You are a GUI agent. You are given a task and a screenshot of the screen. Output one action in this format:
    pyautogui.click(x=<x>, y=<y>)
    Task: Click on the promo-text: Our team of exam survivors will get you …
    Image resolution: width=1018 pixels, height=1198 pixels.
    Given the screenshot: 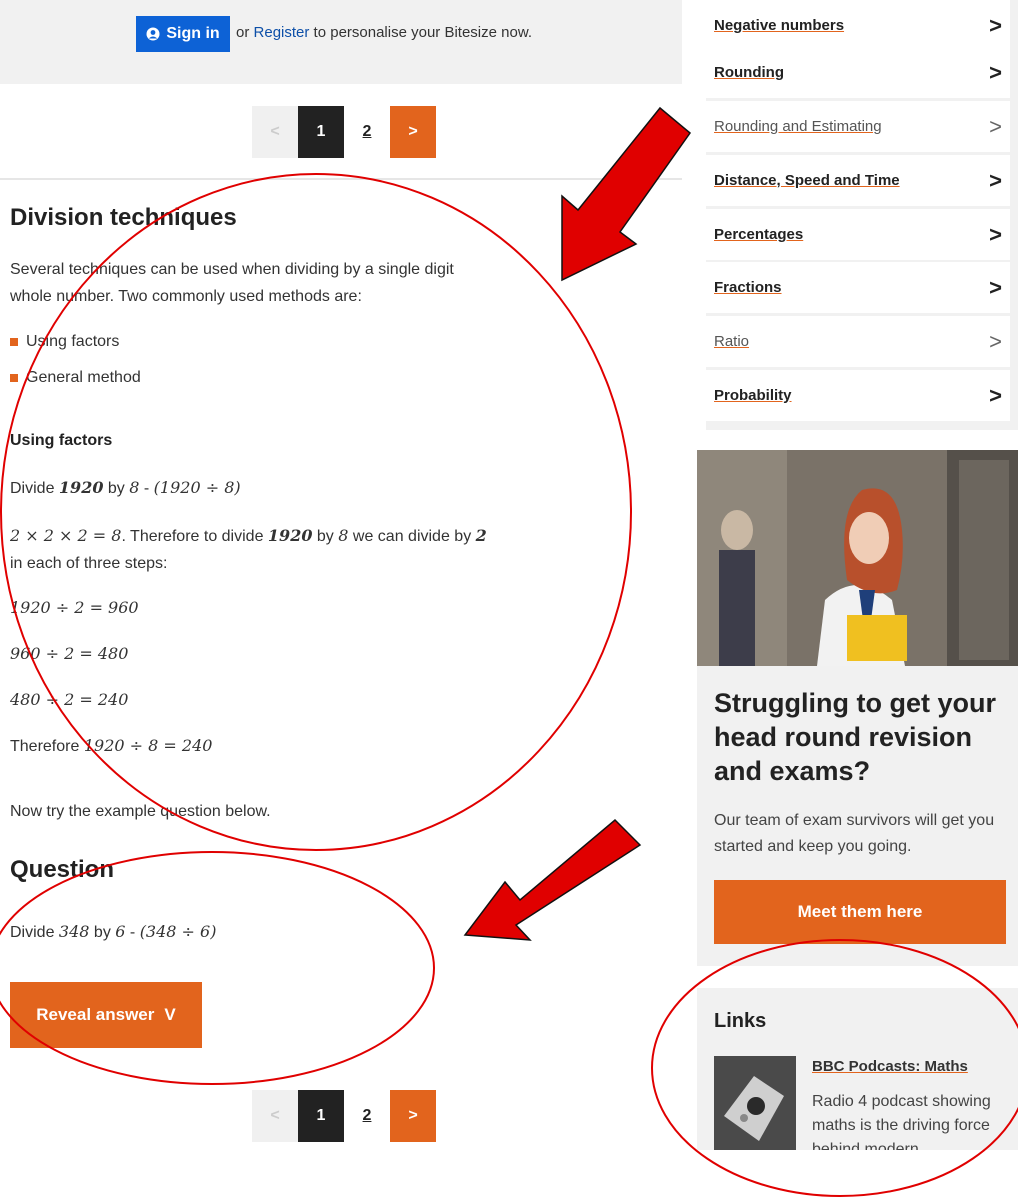 What is the action you would take?
    pyautogui.click(x=854, y=833)
    